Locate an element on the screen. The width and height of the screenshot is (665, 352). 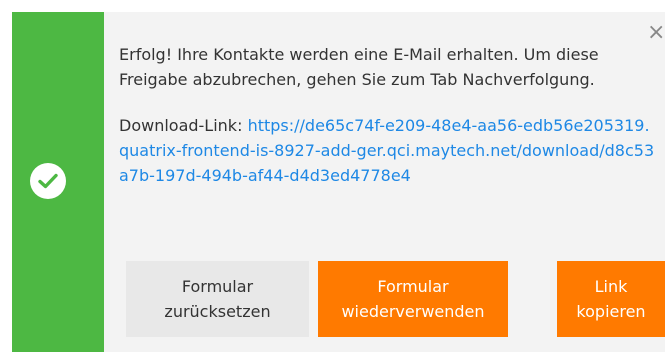
reset-form-label-line1: Formular is located at coordinates (217, 286).